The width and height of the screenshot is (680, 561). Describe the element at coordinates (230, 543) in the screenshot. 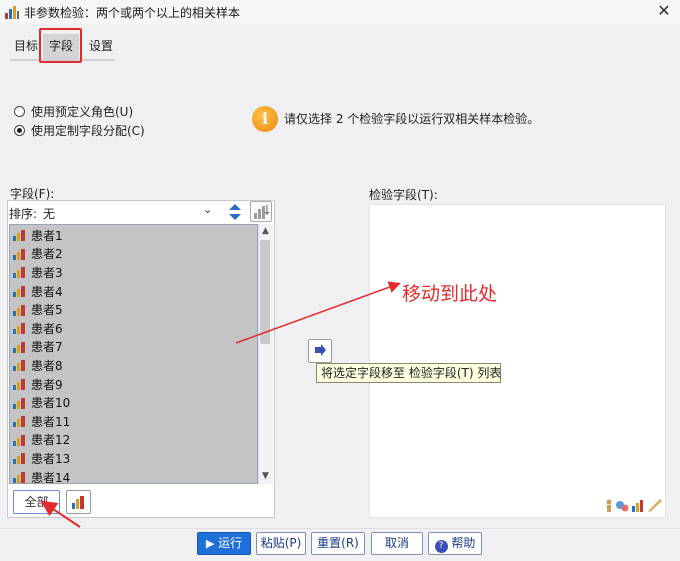

I see `run-label: 运行` at that location.